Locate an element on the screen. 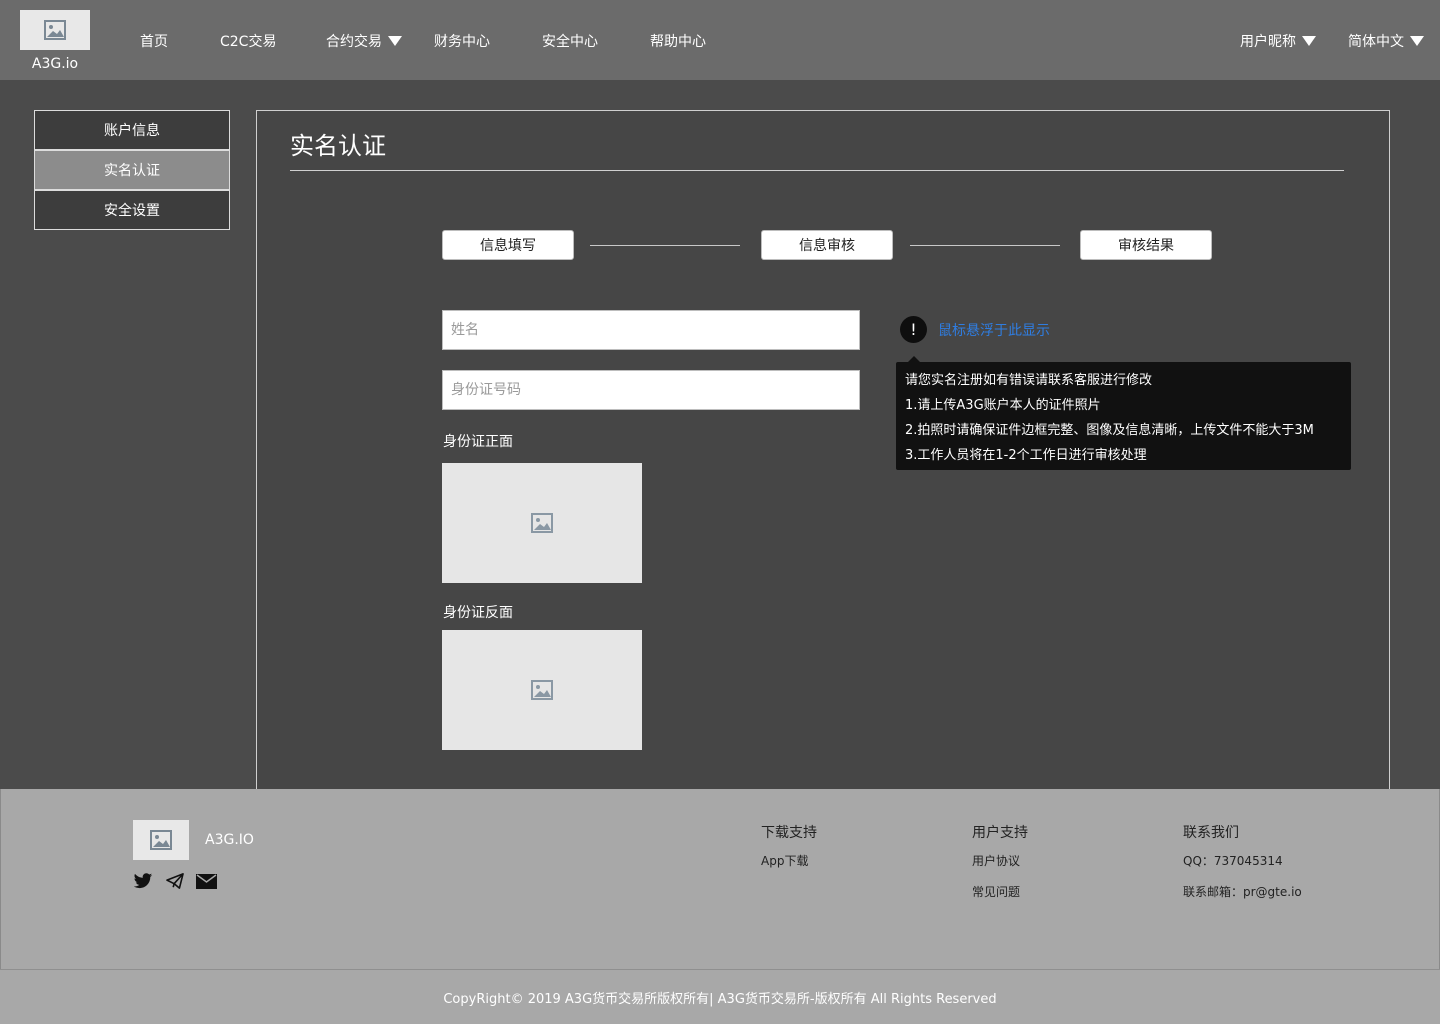 The width and height of the screenshot is (1440, 1024). tooltip-line: 请您实名注册如有错误请联系客服进行修改 is located at coordinates (1029, 380).